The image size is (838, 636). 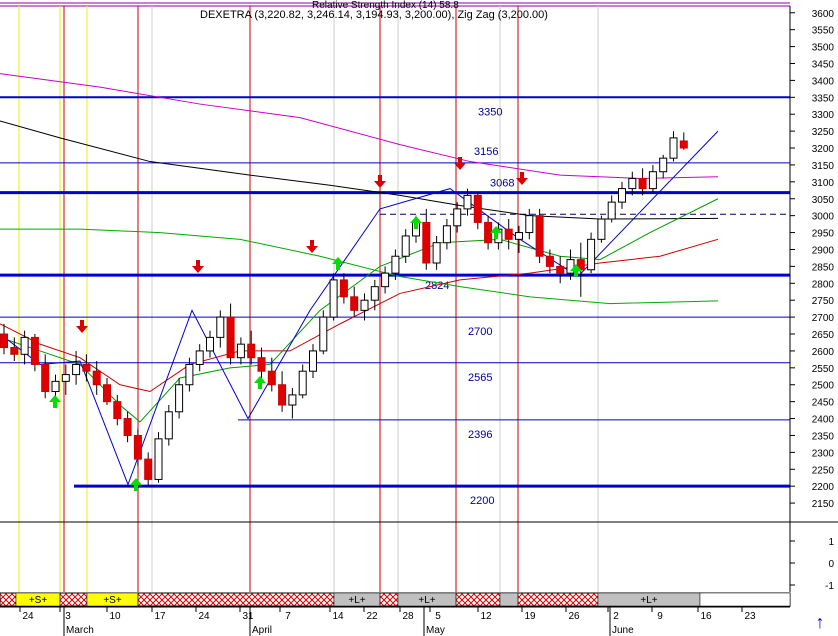 What do you see at coordinates (823, 14) in the screenshot?
I see `y-tick-label: 3600` at bounding box center [823, 14].